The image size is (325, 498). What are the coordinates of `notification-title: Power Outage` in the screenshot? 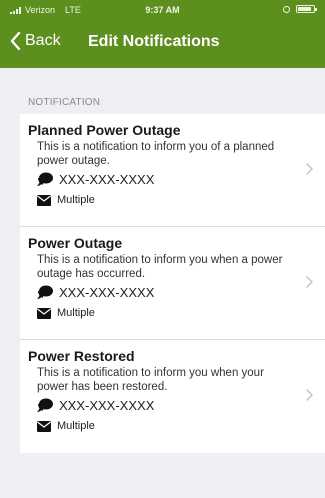 It's located at (75, 243).